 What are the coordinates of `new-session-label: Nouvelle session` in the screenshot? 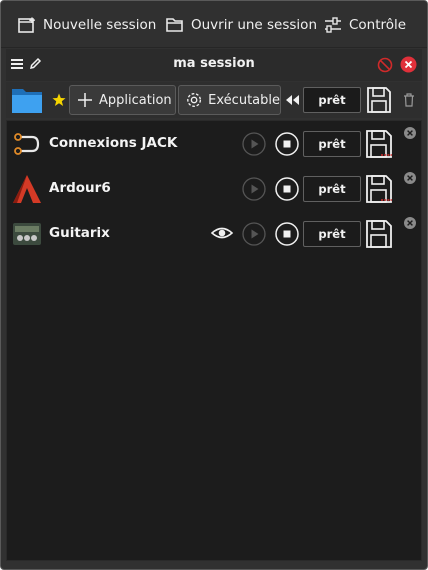 It's located at (100, 25).